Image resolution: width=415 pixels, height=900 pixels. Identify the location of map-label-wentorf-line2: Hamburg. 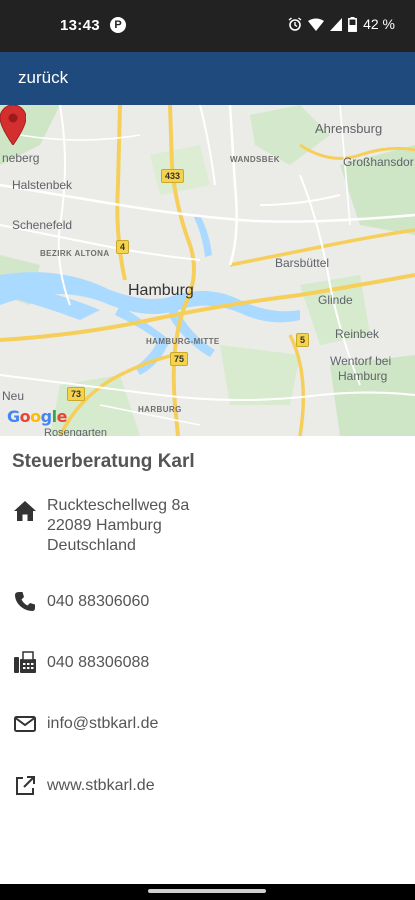
(363, 376).